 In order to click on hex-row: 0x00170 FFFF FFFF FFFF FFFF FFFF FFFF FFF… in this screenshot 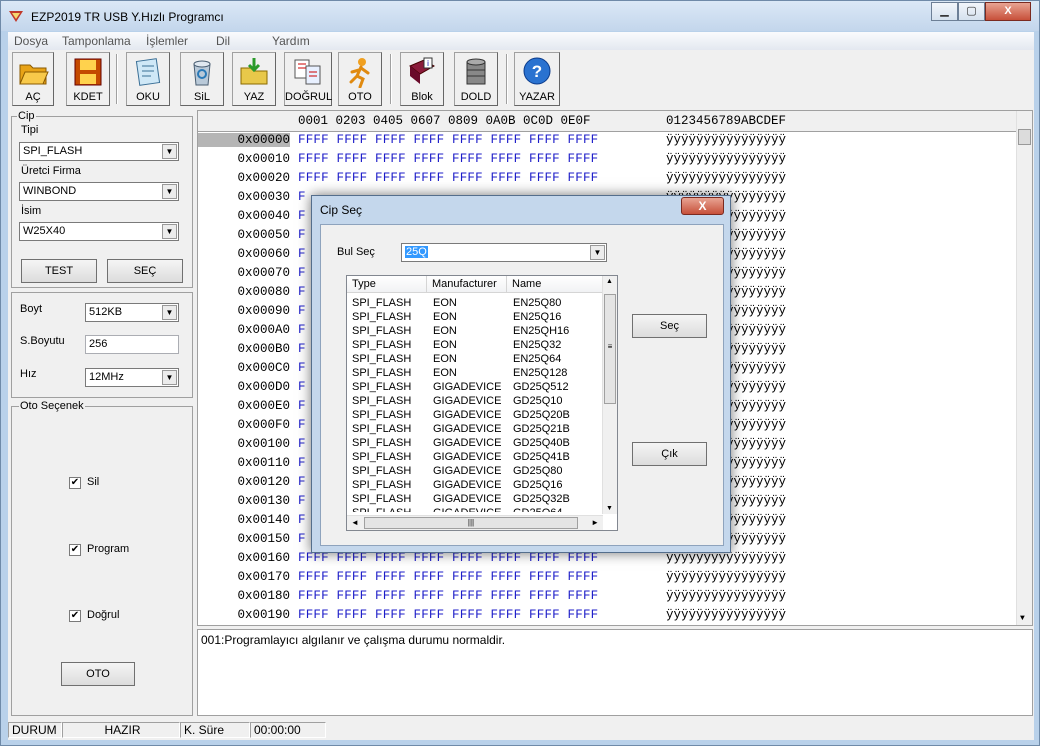, I will do `click(608, 579)`.